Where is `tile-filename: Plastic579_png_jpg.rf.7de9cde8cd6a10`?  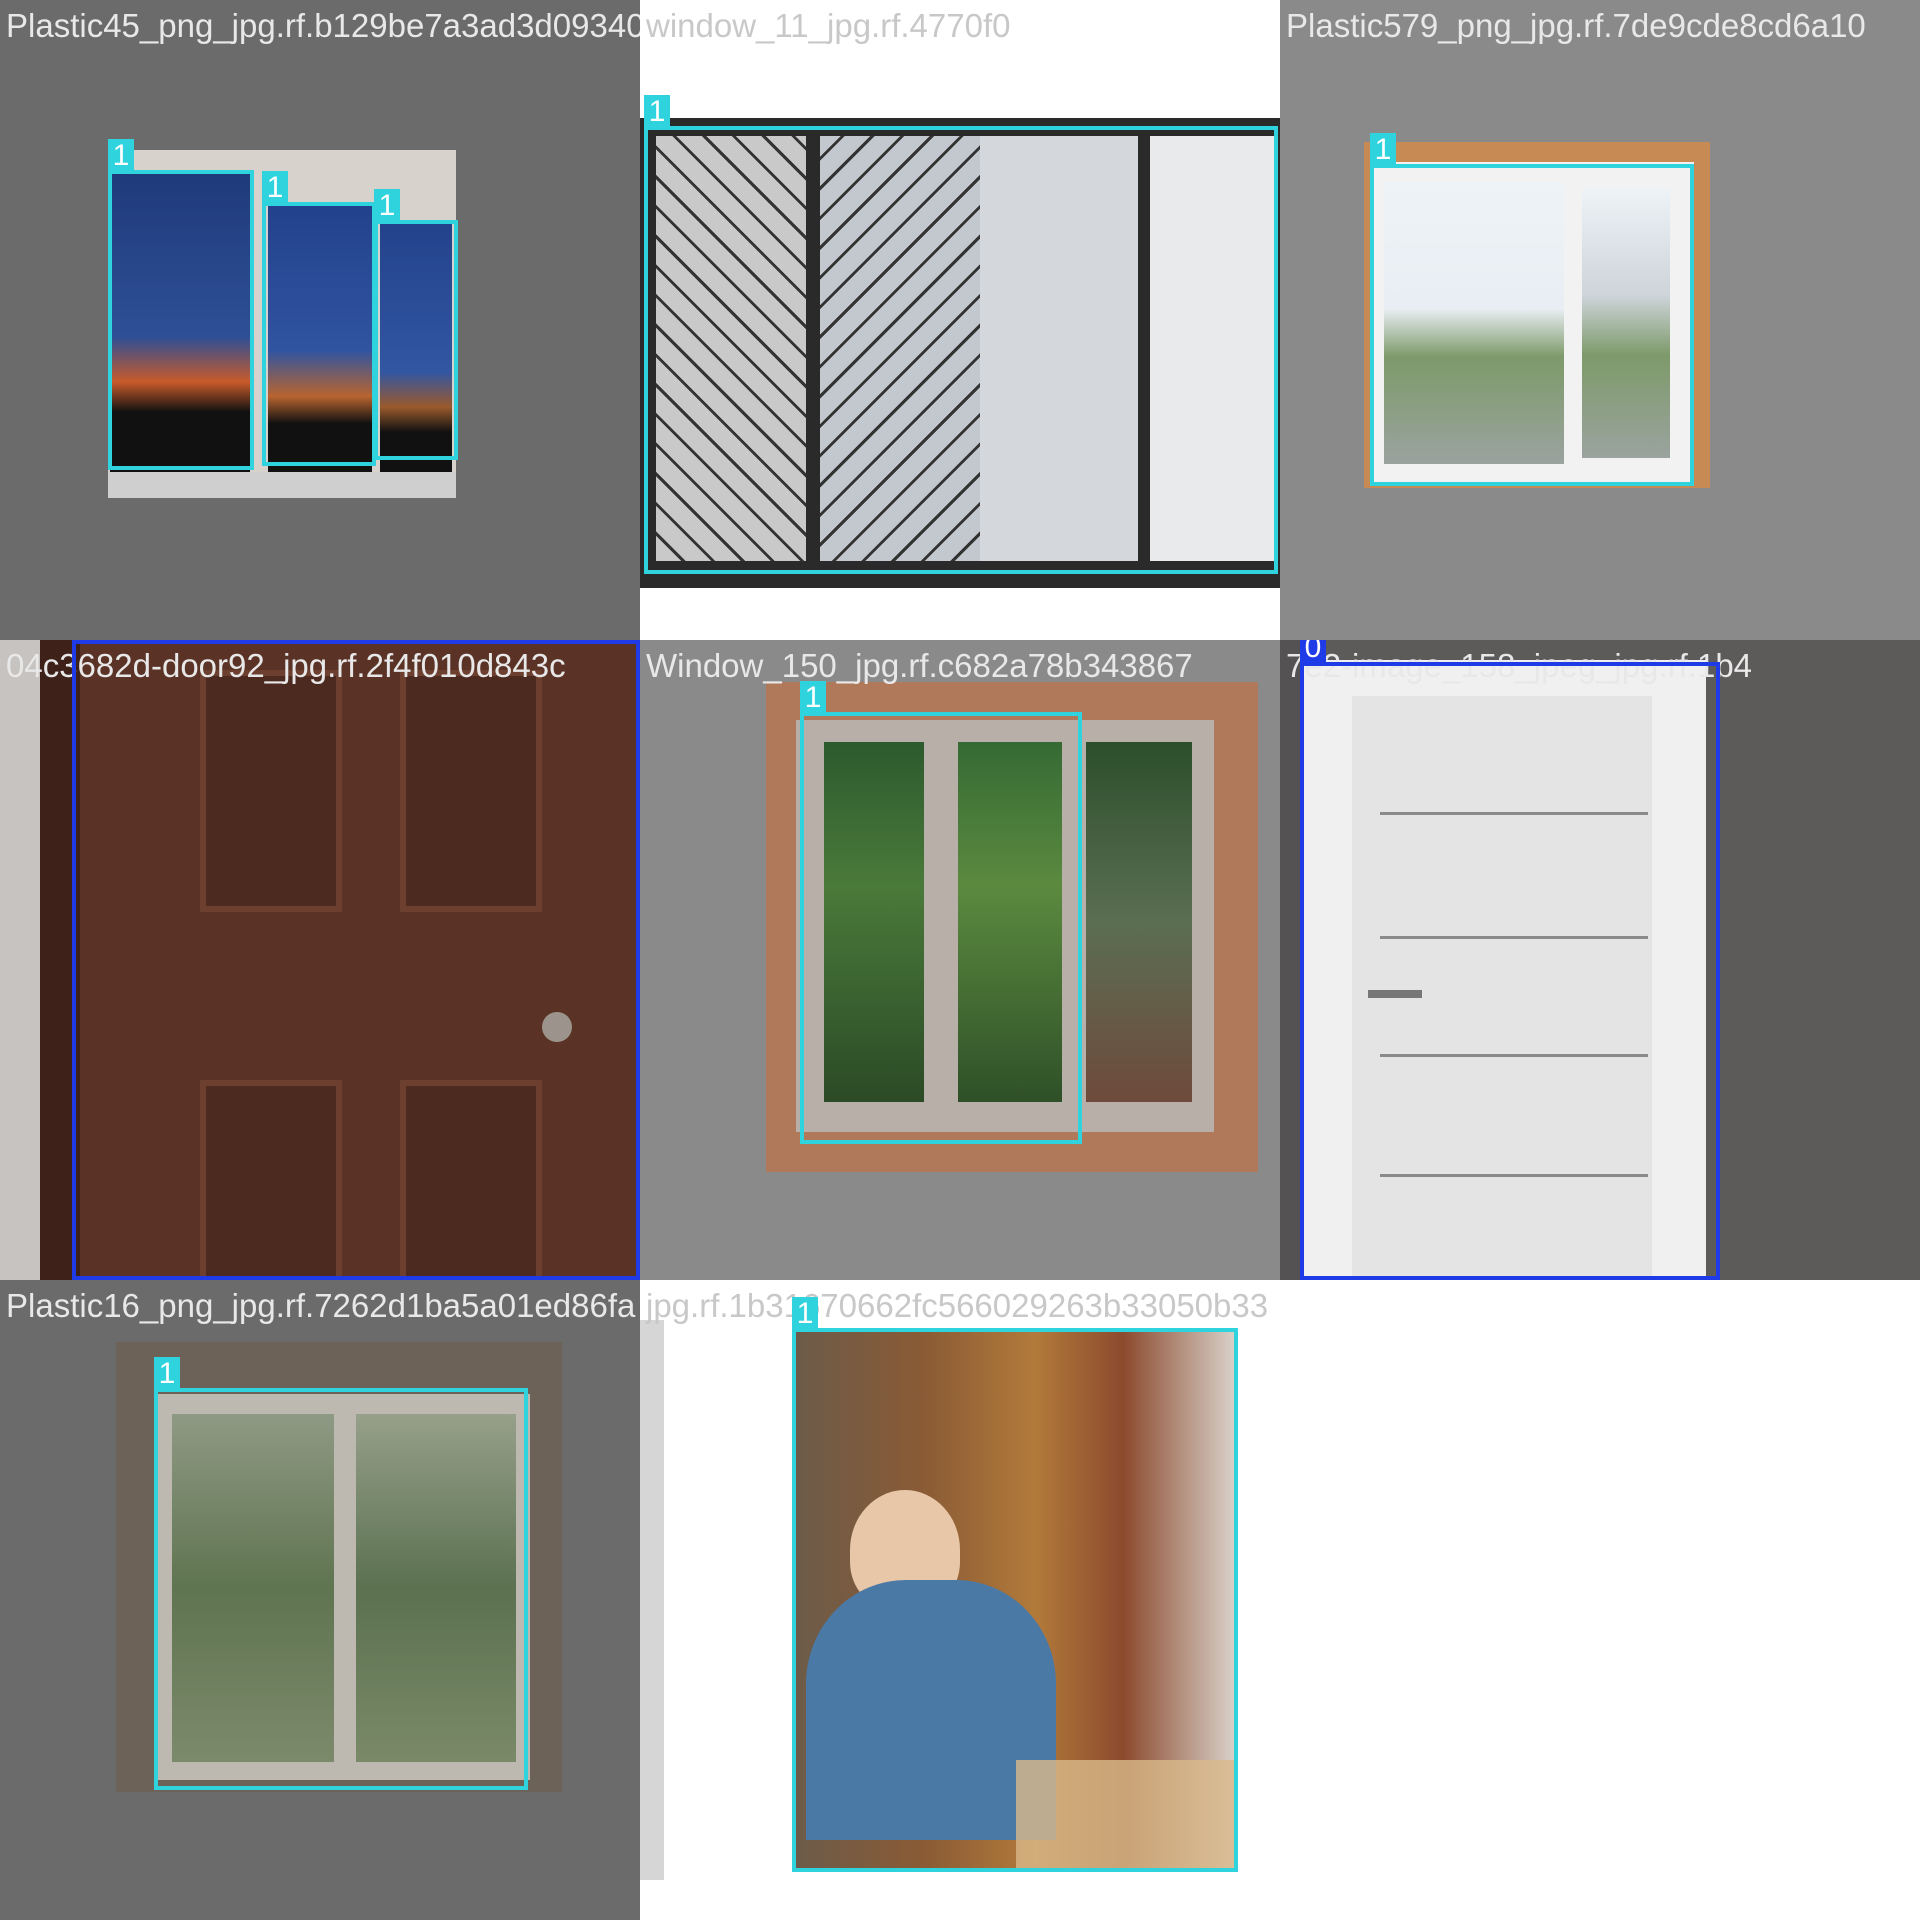
tile-filename: Plastic579_png_jpg.rf.7de9cde8cd6a10 is located at coordinates (1576, 25).